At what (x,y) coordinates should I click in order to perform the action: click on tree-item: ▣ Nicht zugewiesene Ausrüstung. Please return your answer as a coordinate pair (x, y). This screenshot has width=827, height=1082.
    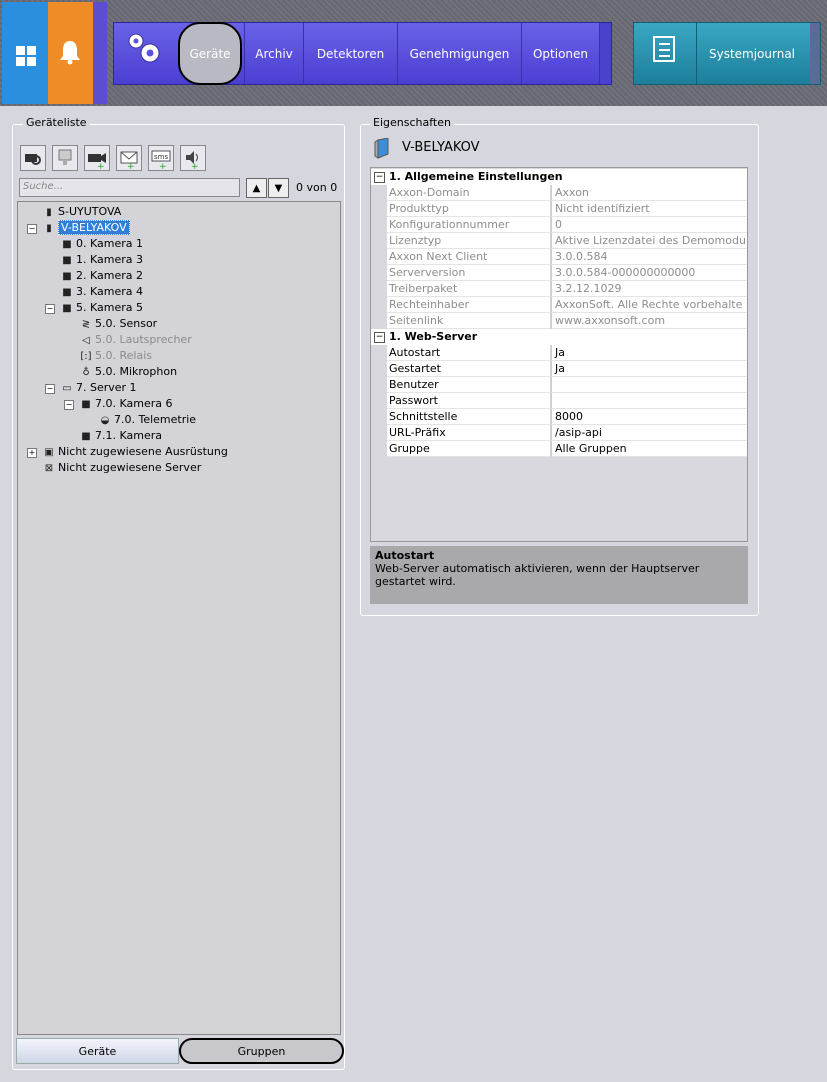
    Looking at the image, I should click on (134, 452).